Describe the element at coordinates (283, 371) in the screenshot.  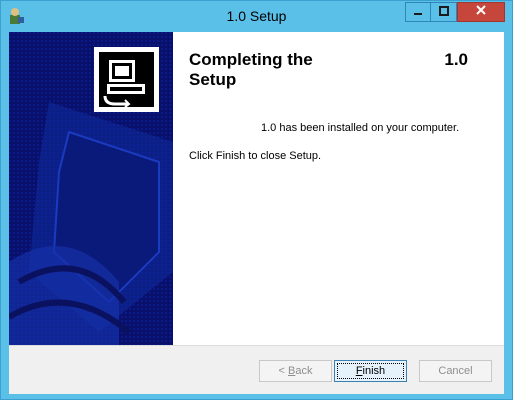
I see `back-label-prefix: <` at that location.